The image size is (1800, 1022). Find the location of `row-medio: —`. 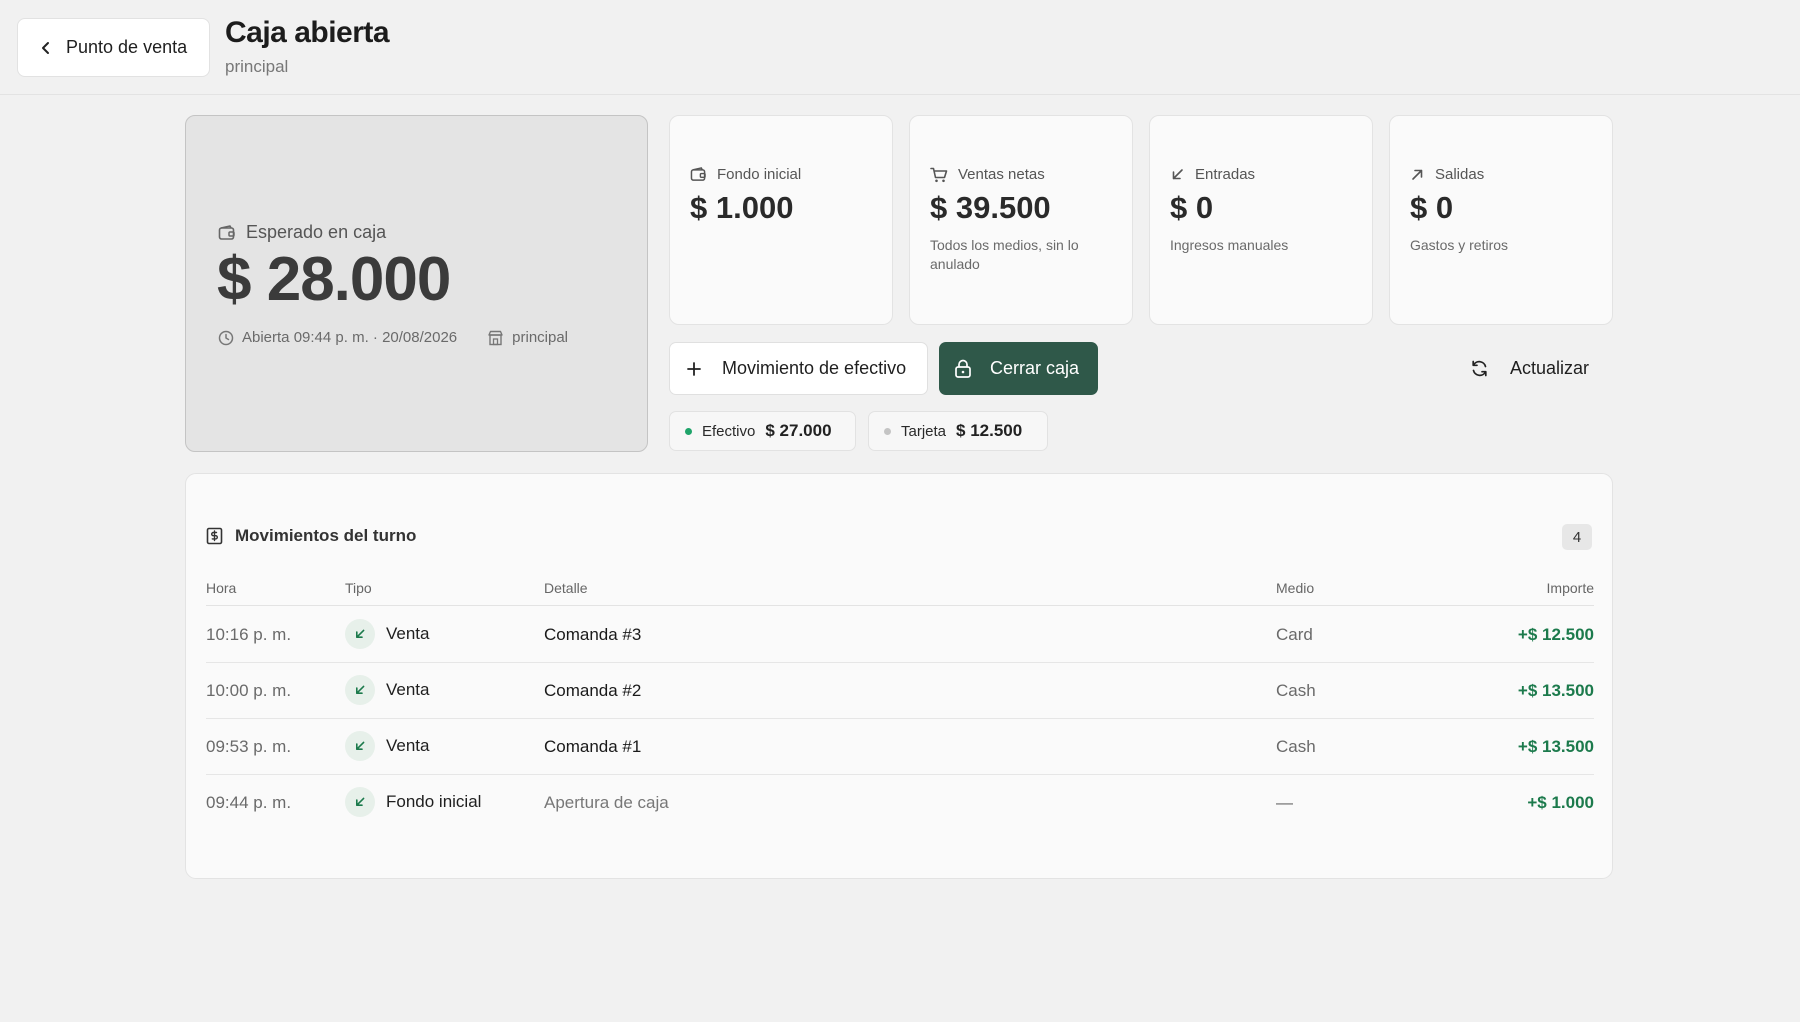

row-medio: — is located at coordinates (1284, 802).